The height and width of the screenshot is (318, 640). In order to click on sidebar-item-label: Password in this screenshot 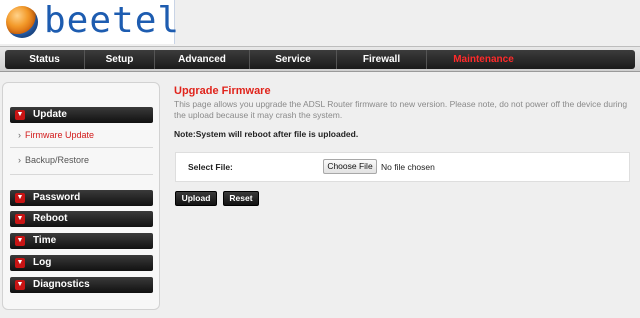, I will do `click(57, 197)`.